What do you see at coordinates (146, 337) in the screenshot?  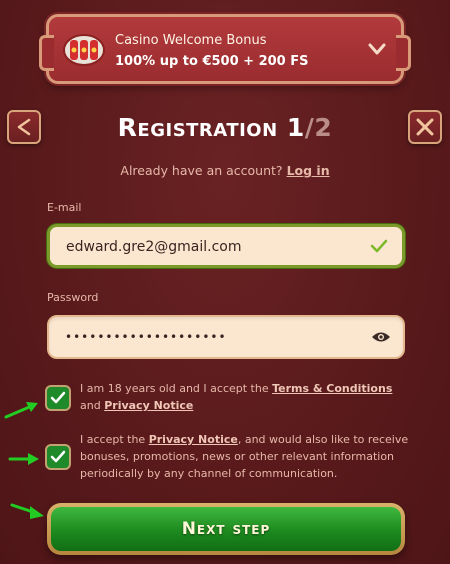 I see `password-value: ••••••••••••••••••••` at bounding box center [146, 337].